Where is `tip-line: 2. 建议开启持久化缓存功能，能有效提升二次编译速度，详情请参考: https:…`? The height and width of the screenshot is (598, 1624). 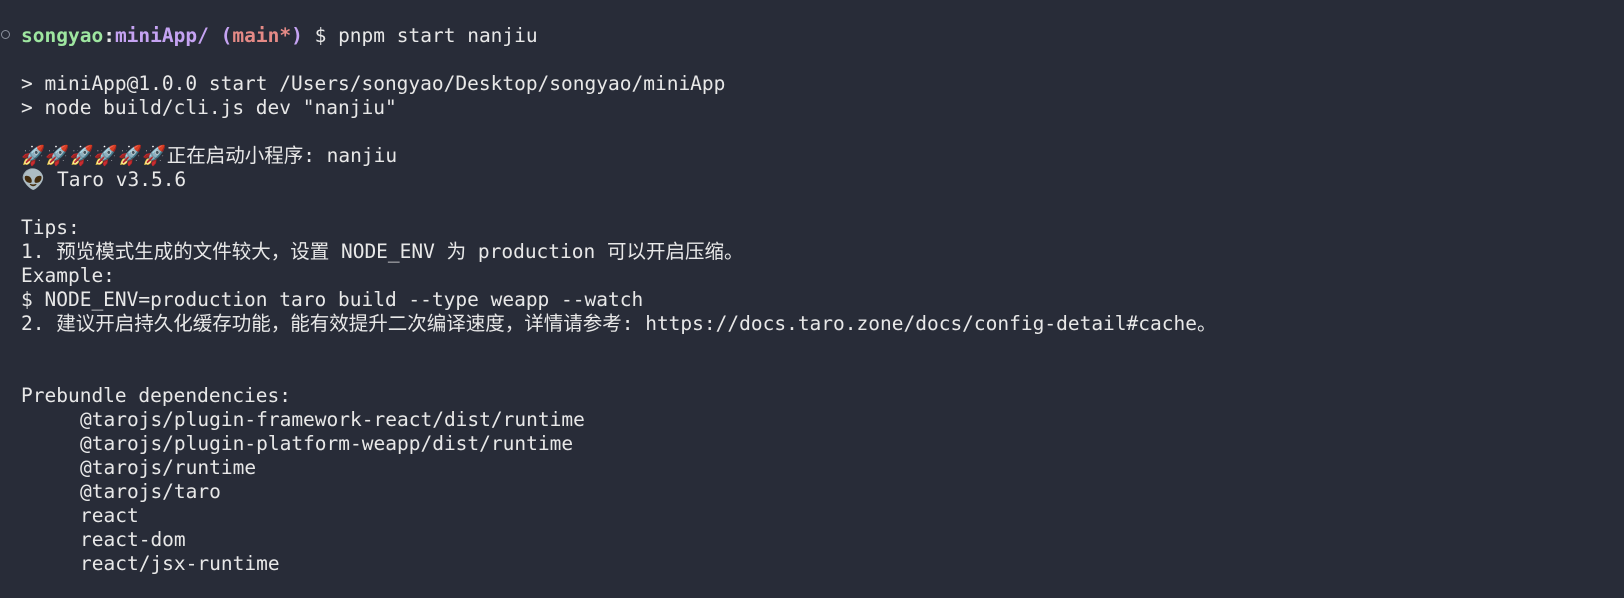
tip-line: 2. 建议开启持久化缓存功能，能有效提升二次编译速度，详情请参考: https:… is located at coordinates (619, 323).